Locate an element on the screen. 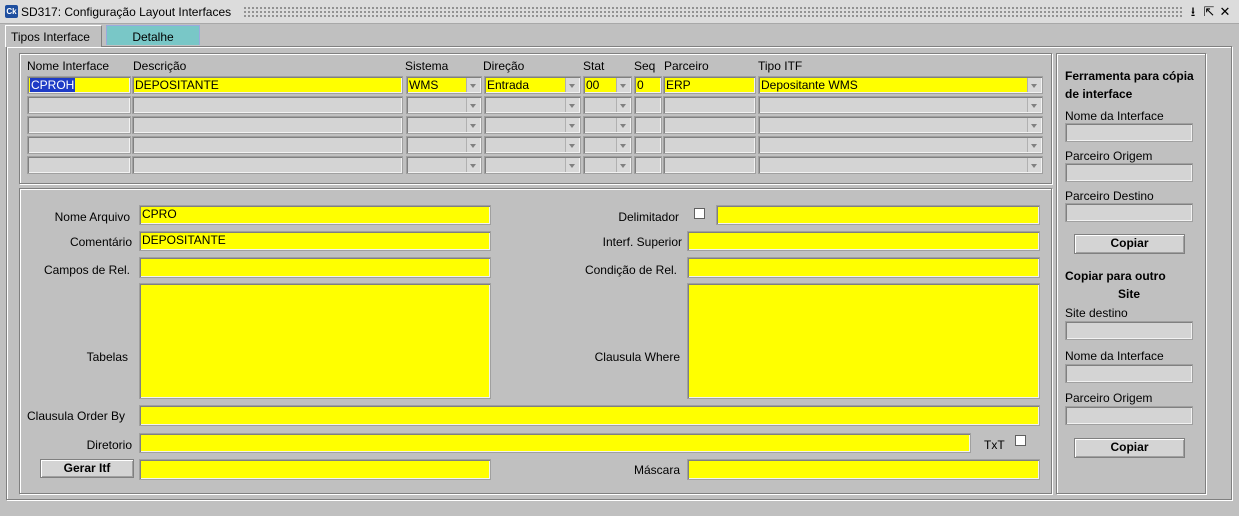  site-destino-label: Site destino is located at coordinates (1096, 313).